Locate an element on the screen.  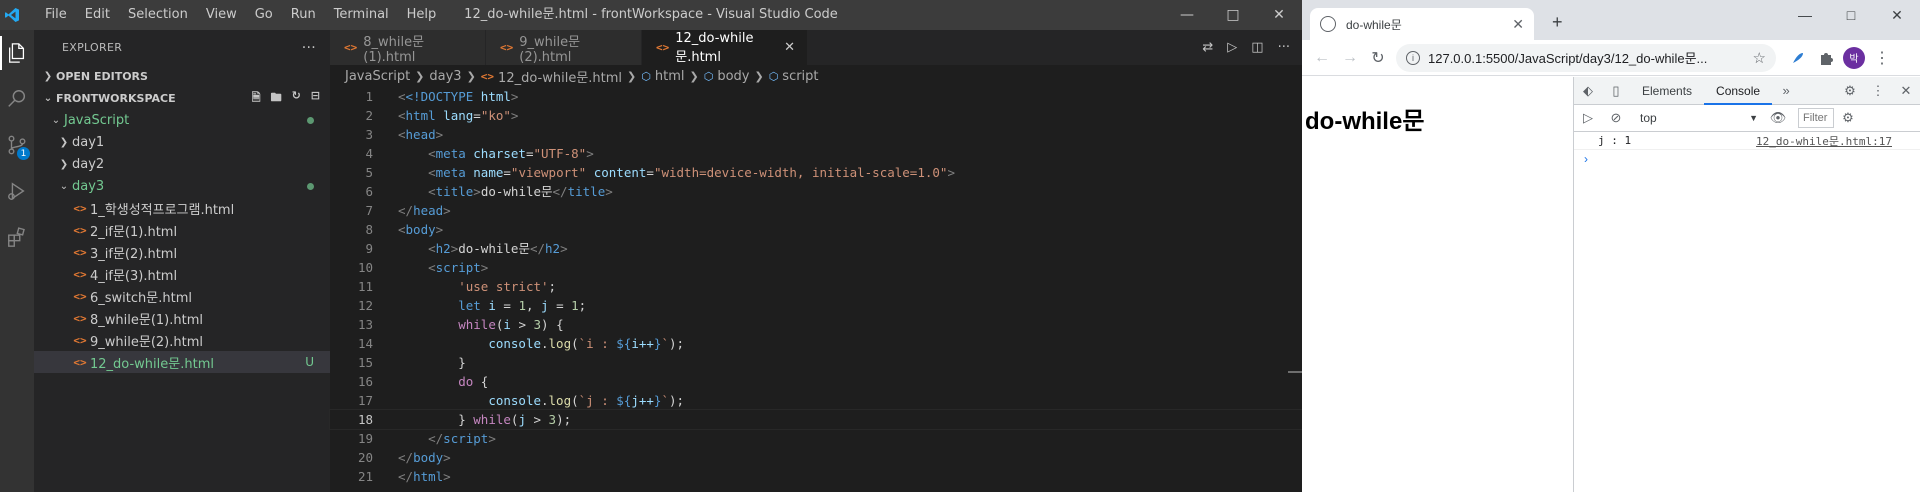
menu-terminal: Terminal is located at coordinates (361, 15).